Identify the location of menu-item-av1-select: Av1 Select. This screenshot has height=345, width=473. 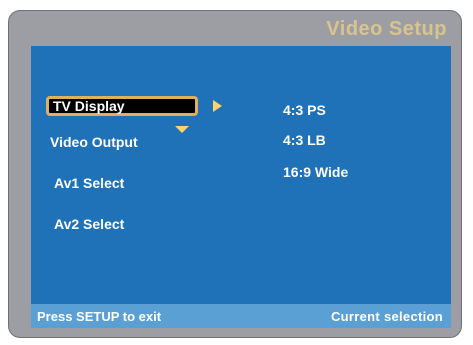
(89, 183).